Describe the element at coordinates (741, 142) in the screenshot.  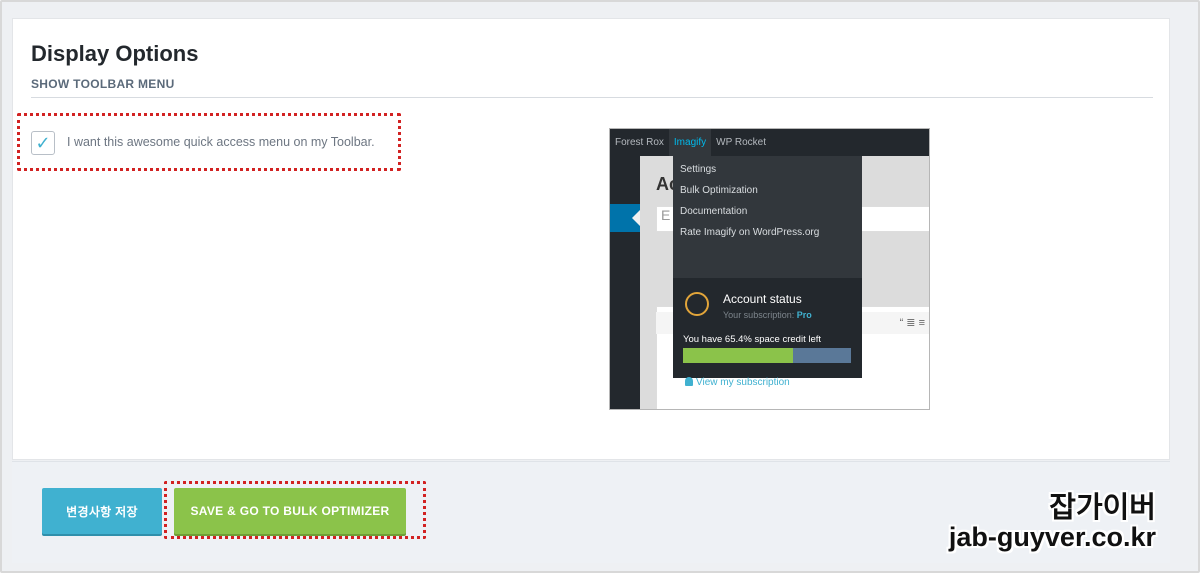
I see `preview-adminbar-item: WP Rocket` at that location.